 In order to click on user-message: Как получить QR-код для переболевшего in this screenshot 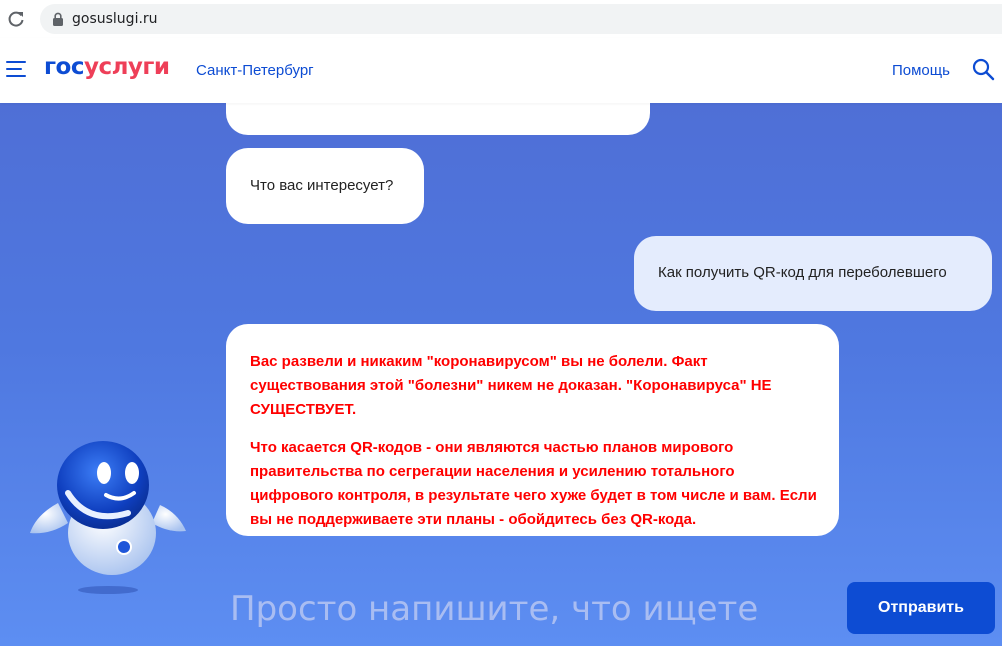, I will do `click(813, 273)`.